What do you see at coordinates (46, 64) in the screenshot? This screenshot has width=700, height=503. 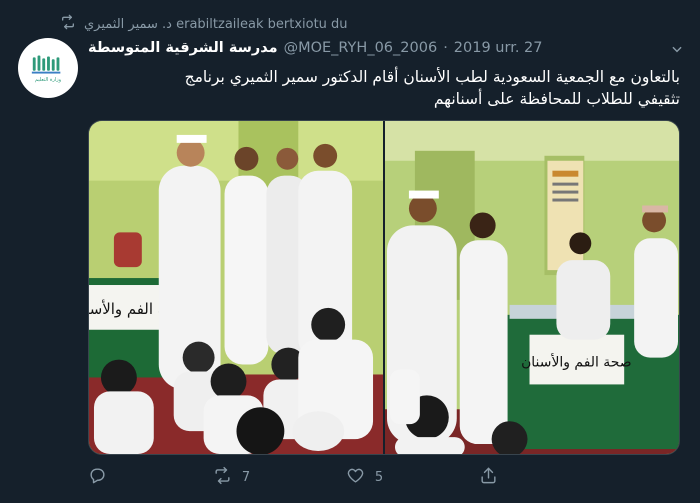 I see `ministry-logo-icon` at bounding box center [46, 64].